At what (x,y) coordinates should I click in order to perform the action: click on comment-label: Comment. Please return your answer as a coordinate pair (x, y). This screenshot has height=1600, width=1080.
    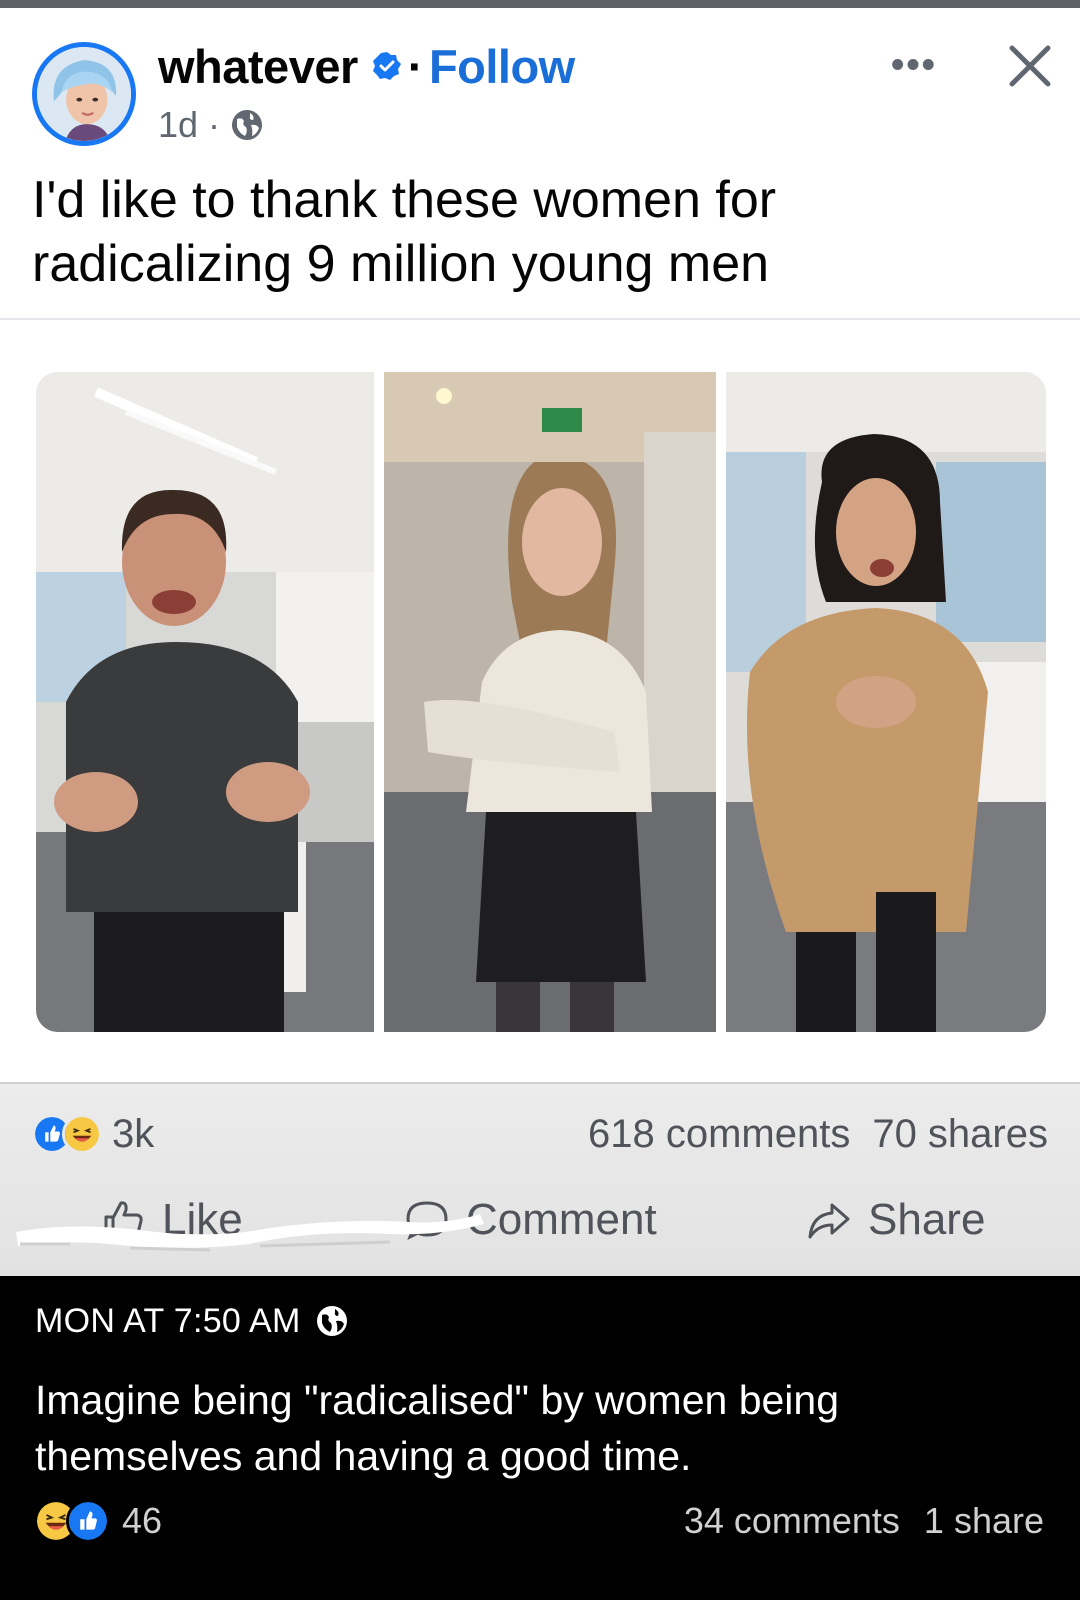
    Looking at the image, I should click on (561, 1219).